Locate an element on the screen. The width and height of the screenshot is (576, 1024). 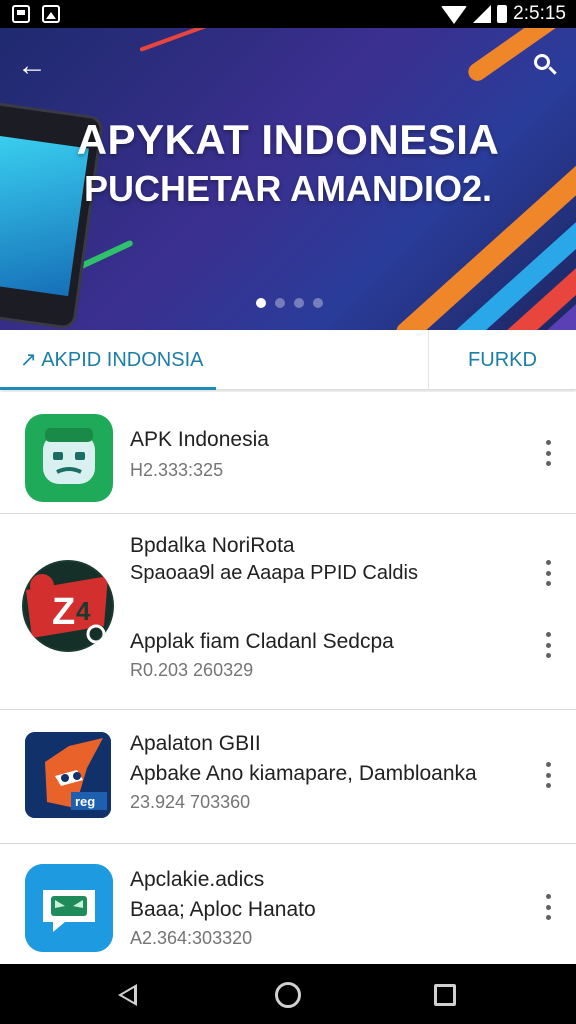
svg-text: reg is located at coordinates (85, 801).